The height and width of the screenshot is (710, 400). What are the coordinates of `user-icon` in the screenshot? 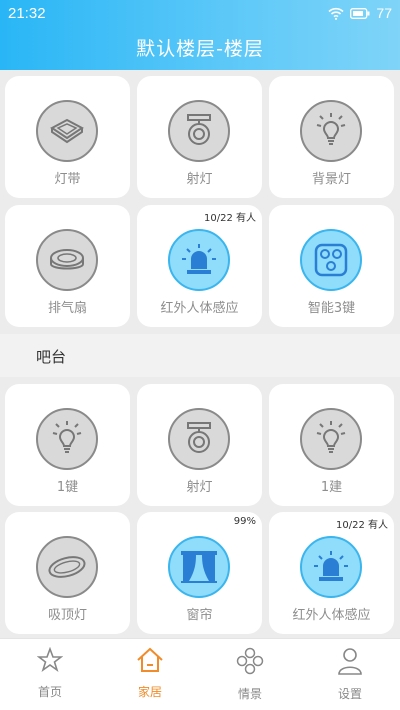 It's located at (350, 663).